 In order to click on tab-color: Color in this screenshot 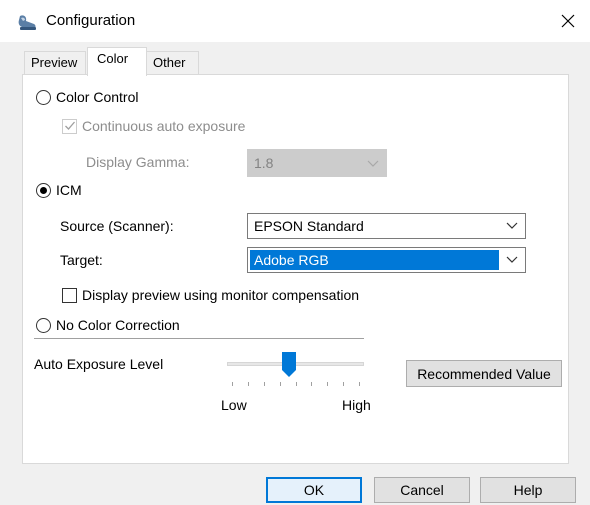, I will do `click(117, 61)`.